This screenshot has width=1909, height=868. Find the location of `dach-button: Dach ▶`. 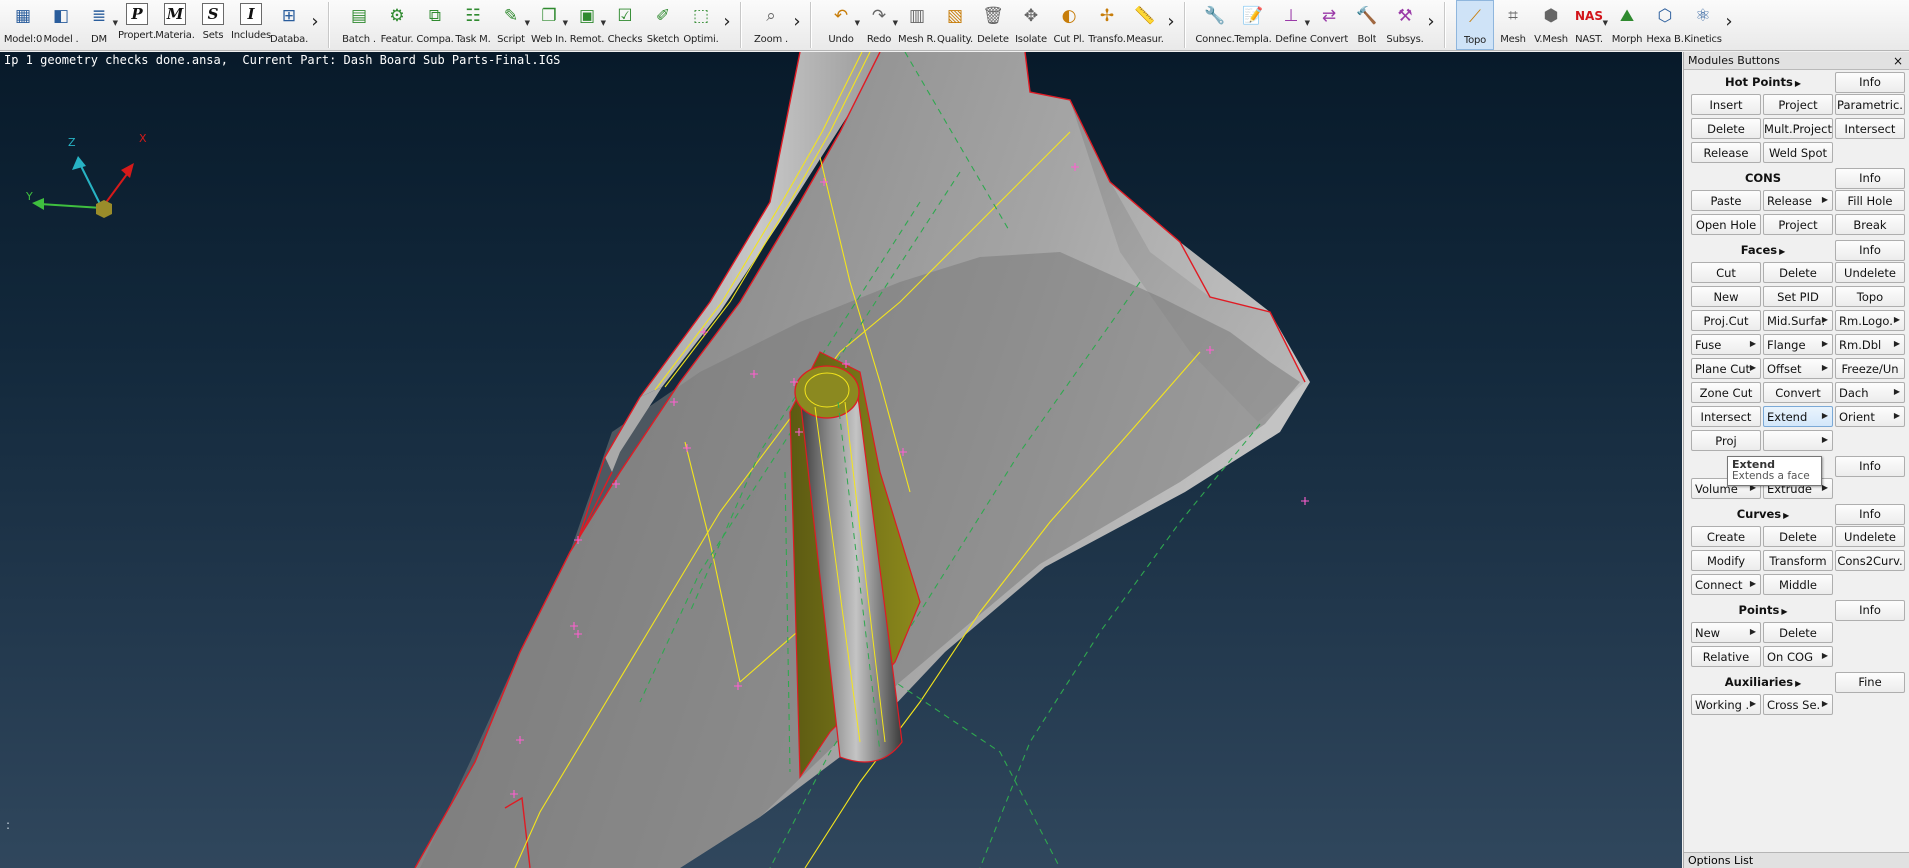

dach-button: Dach ▶ is located at coordinates (1870, 392).